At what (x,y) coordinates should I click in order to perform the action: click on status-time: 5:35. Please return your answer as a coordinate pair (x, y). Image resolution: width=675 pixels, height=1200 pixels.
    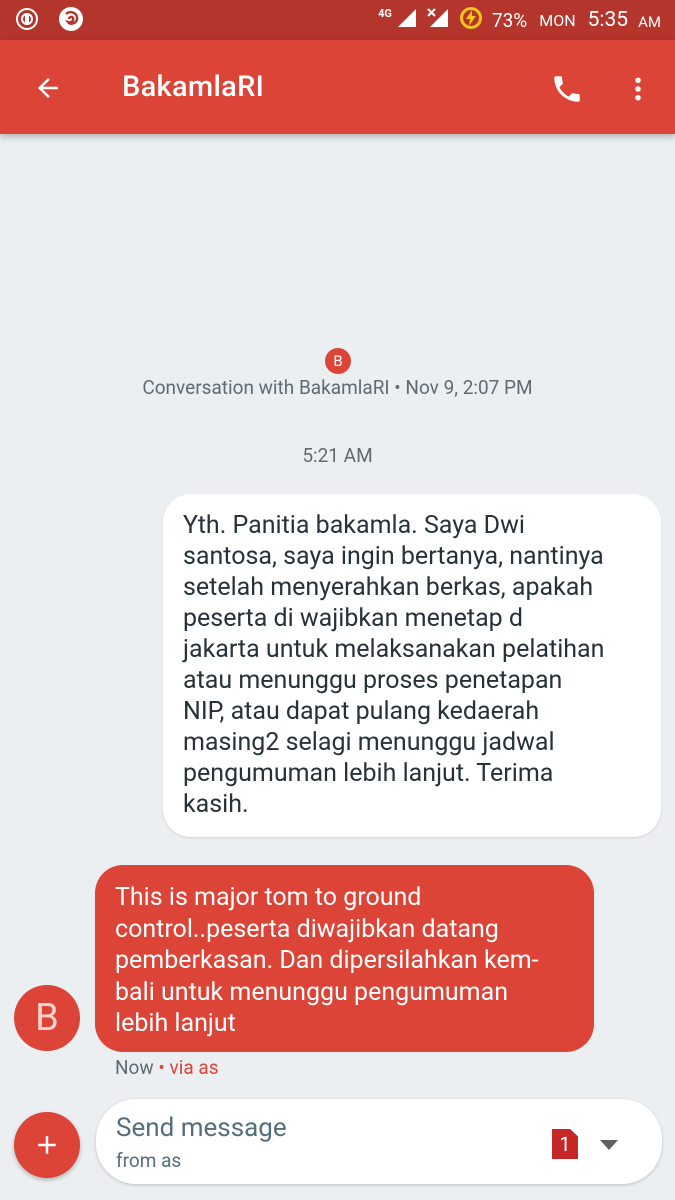
    Looking at the image, I should click on (608, 20).